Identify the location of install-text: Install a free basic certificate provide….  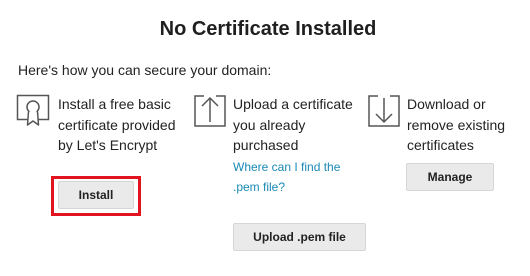
(123, 125).